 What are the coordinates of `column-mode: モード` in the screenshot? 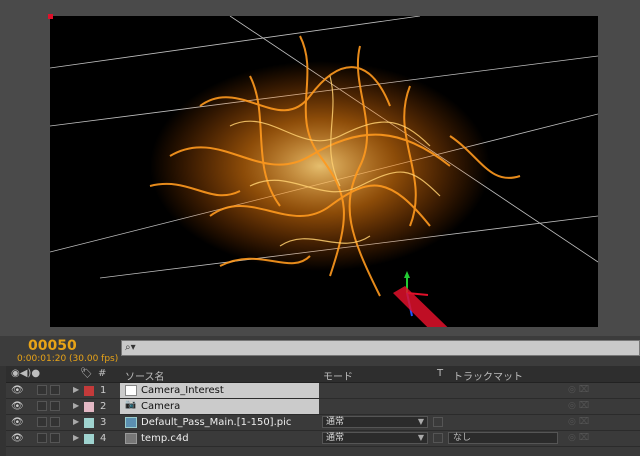 It's located at (338, 375).